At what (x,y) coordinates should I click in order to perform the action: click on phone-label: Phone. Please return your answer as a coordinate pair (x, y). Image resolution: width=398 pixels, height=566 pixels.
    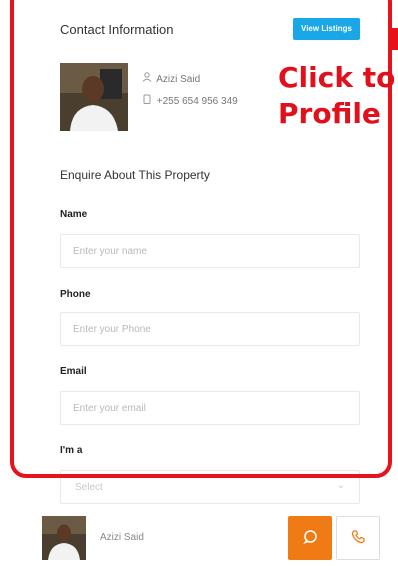
    Looking at the image, I should click on (75, 294).